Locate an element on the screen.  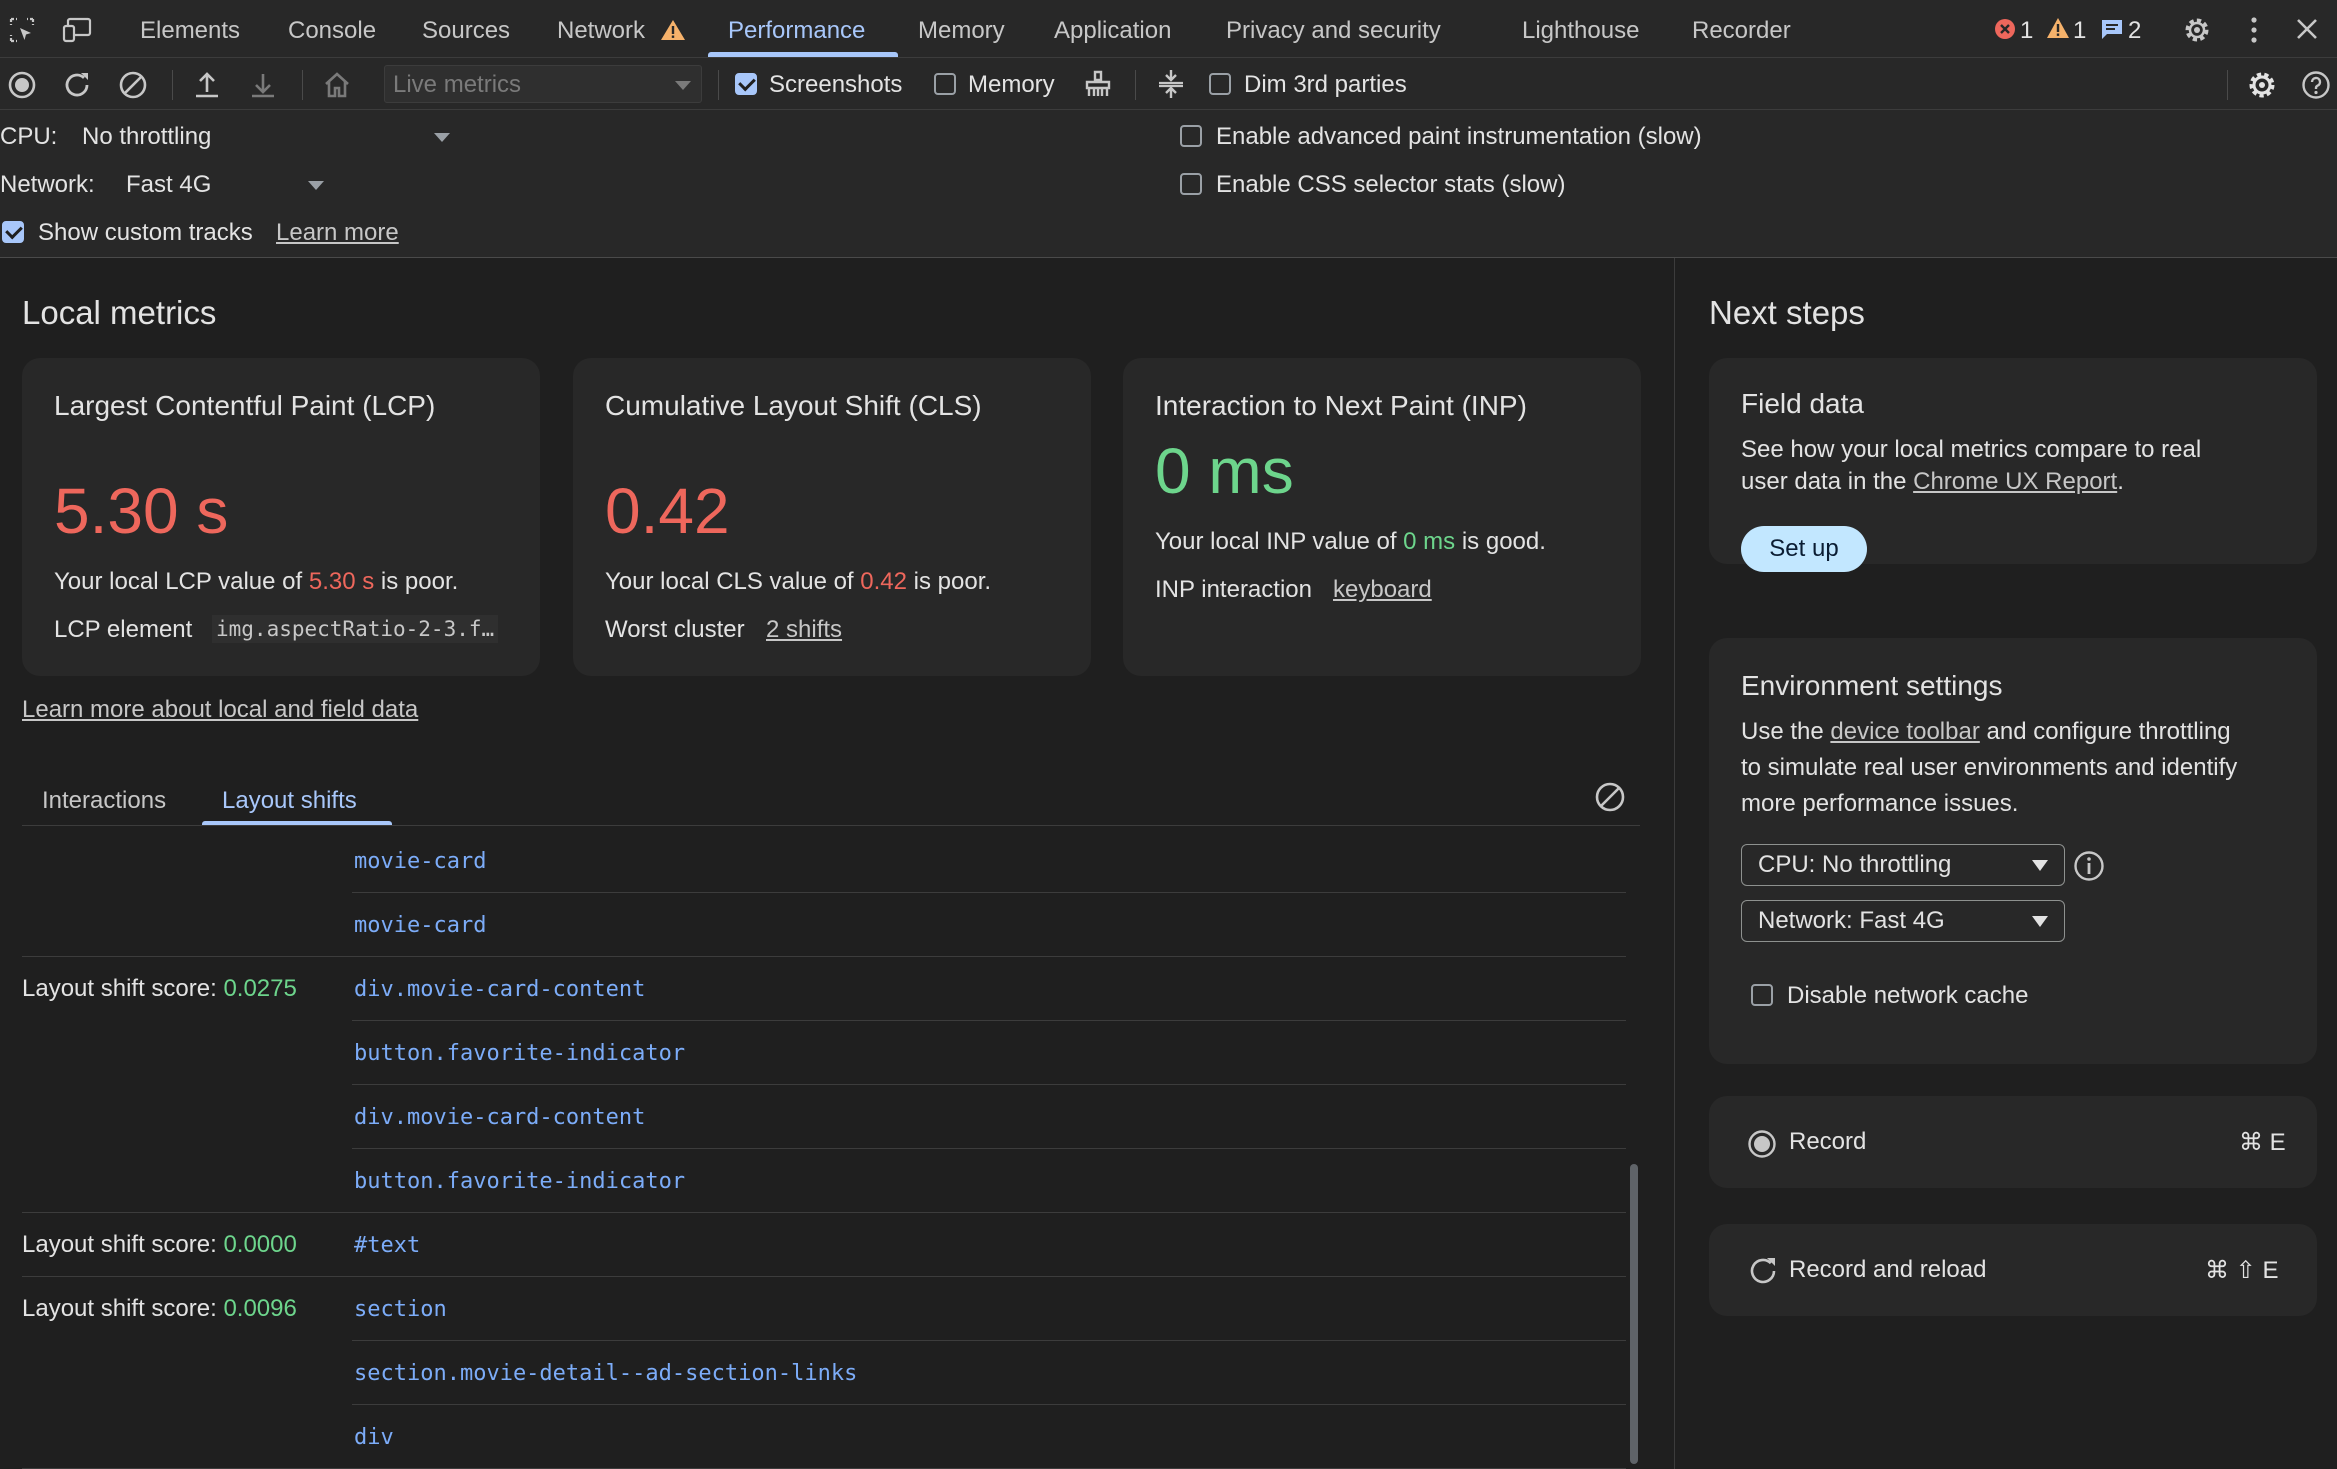
next-steps-heading: Next steps is located at coordinates (1787, 312).